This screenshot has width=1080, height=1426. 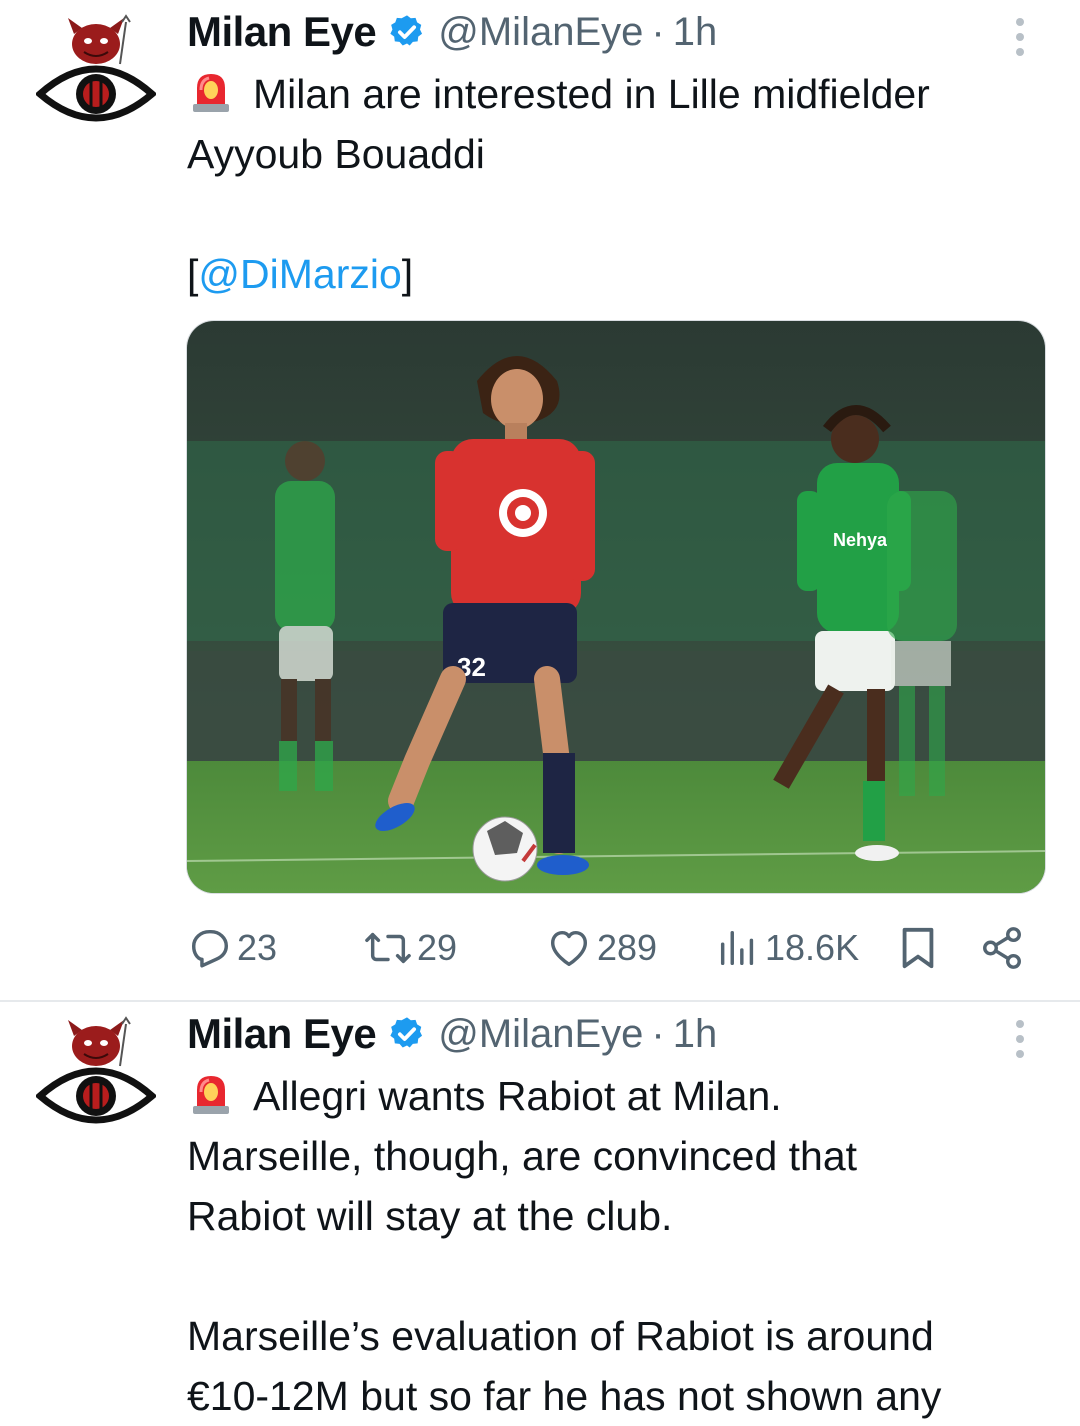 I want to click on reply-icon, so click(x=210, y=948).